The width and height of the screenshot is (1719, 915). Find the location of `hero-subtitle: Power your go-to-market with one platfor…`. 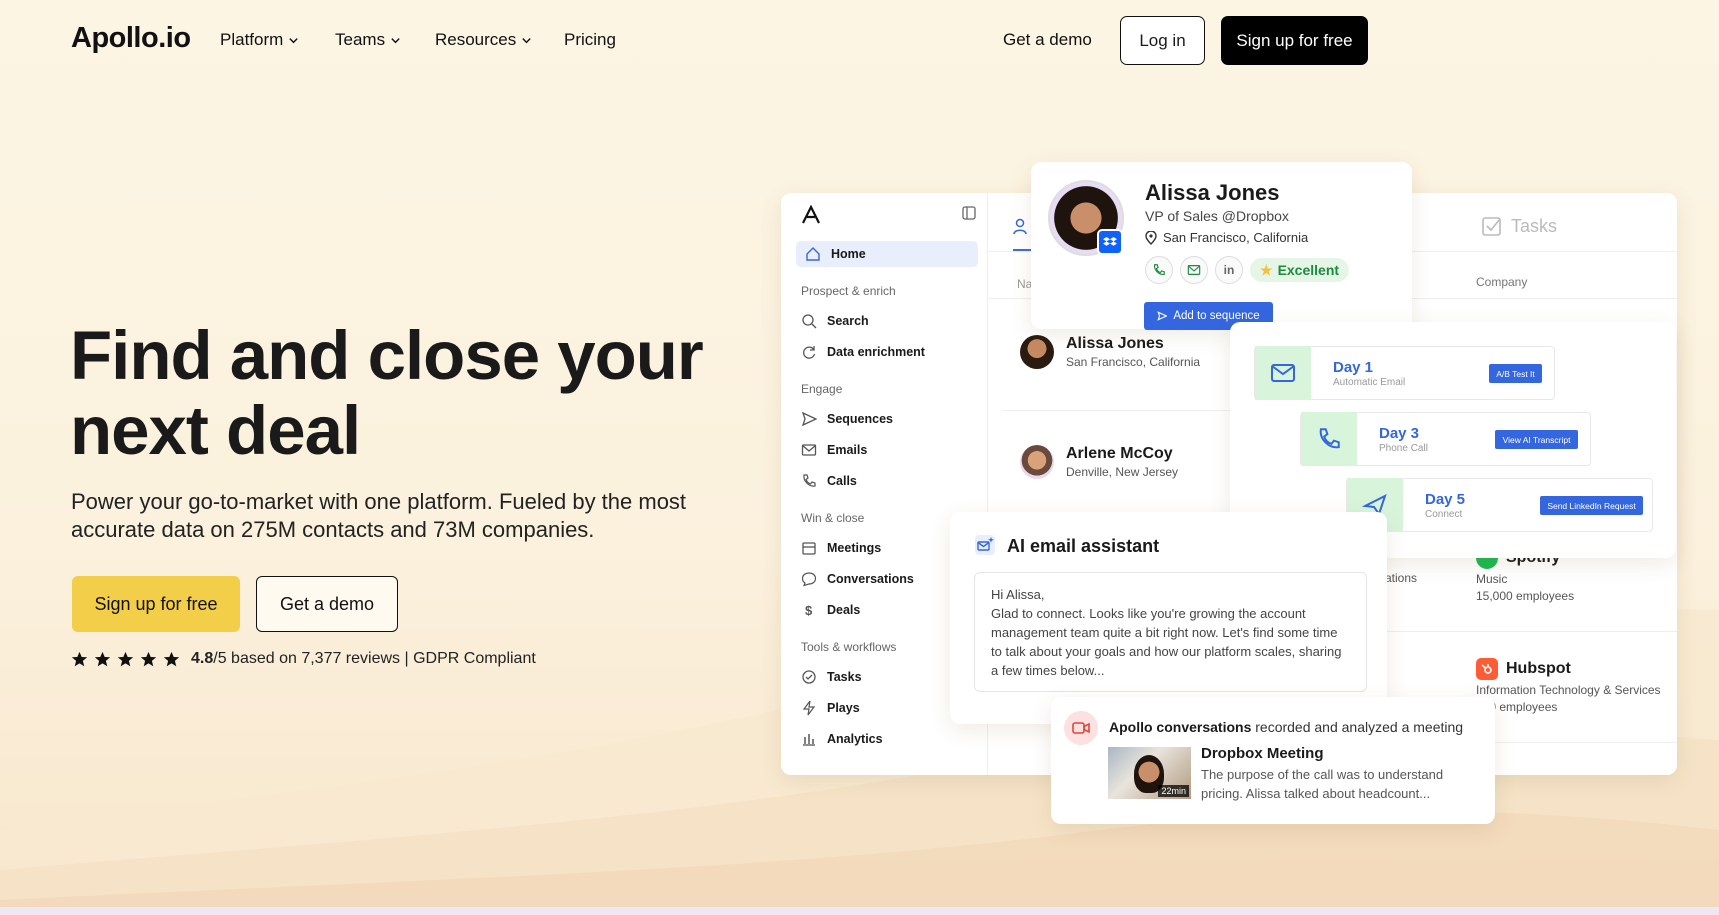

hero-subtitle: Power your go-to-market with one platfor… is located at coordinates (379, 515).